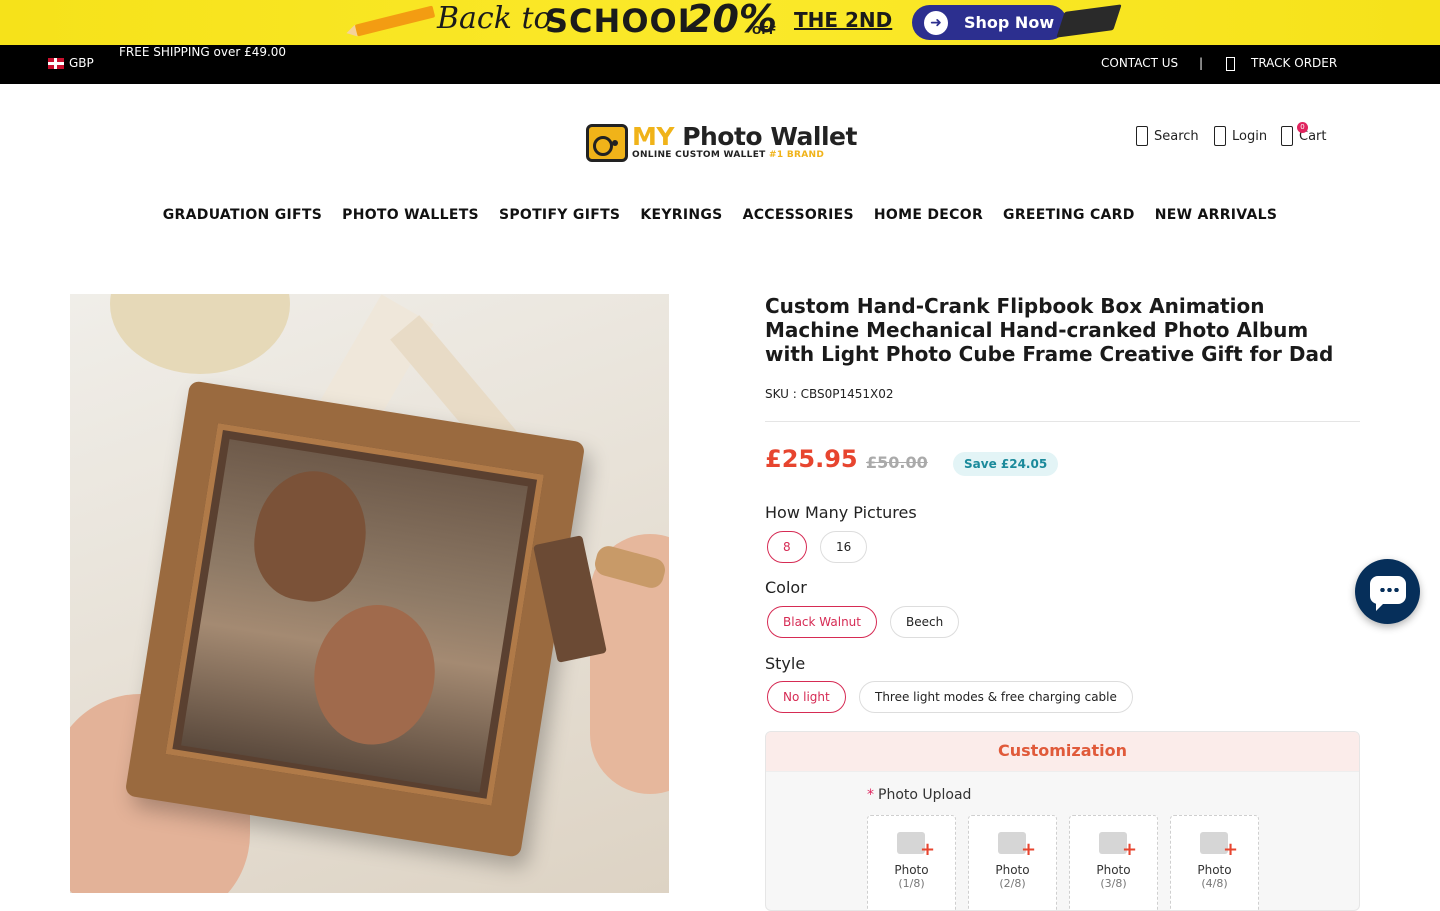 The image size is (1440, 911). I want to click on logo-wordmark: MY Photo Wallet, so click(744, 136).